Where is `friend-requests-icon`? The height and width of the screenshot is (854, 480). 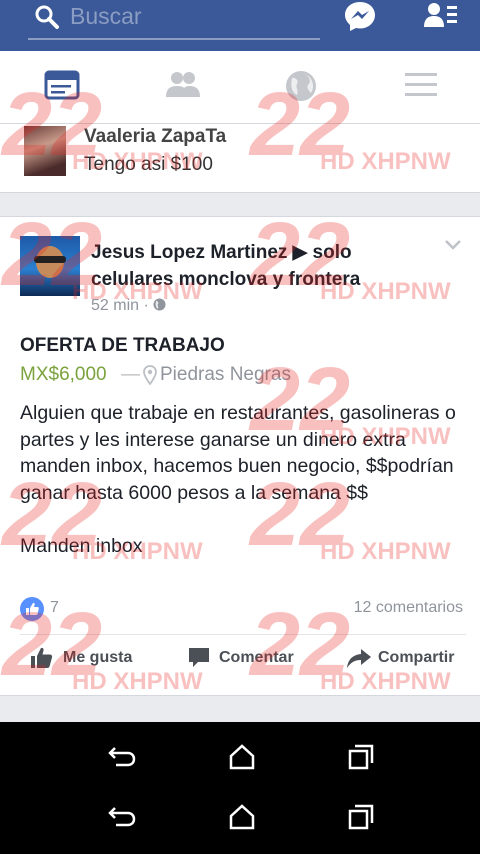
friend-requests-icon is located at coordinates (441, 15).